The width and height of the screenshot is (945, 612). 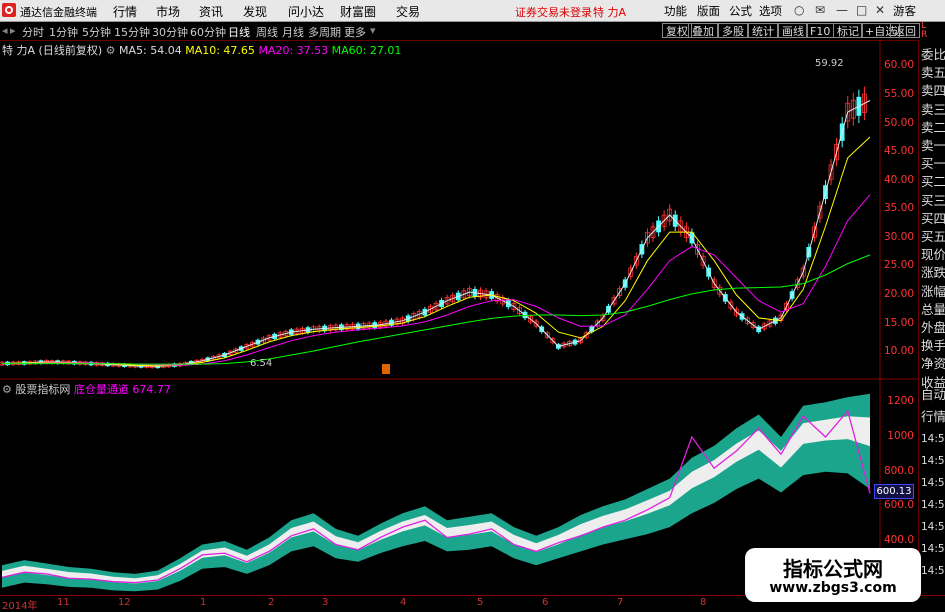 I want to click on time-axis-label: 4, so click(x=403, y=602).